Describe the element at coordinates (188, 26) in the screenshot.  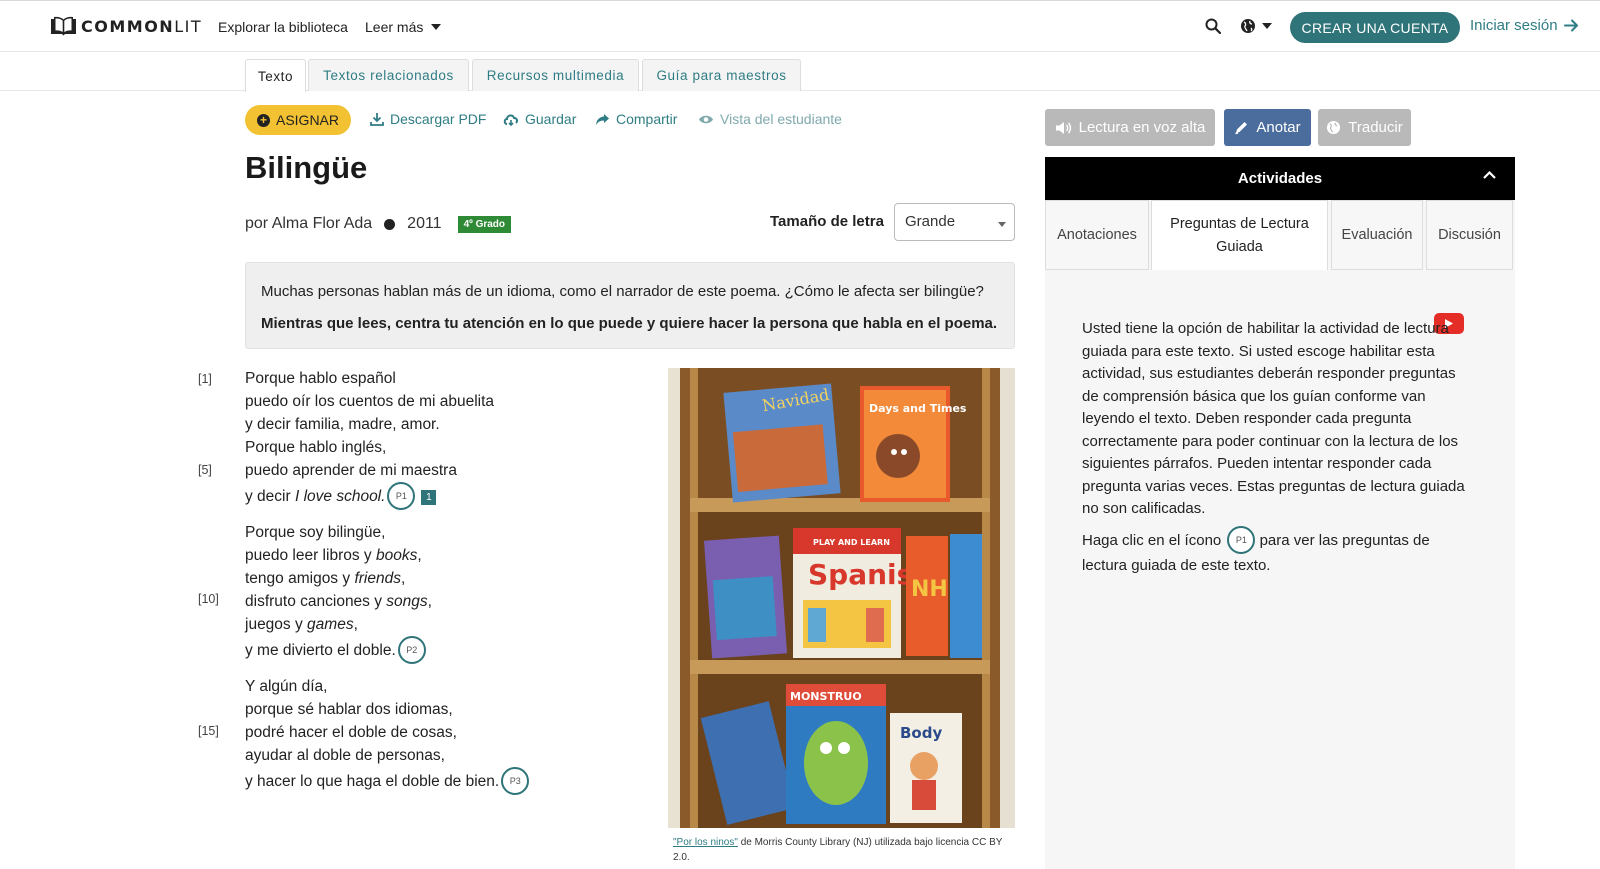
I see `logo-text-light: LIT` at that location.